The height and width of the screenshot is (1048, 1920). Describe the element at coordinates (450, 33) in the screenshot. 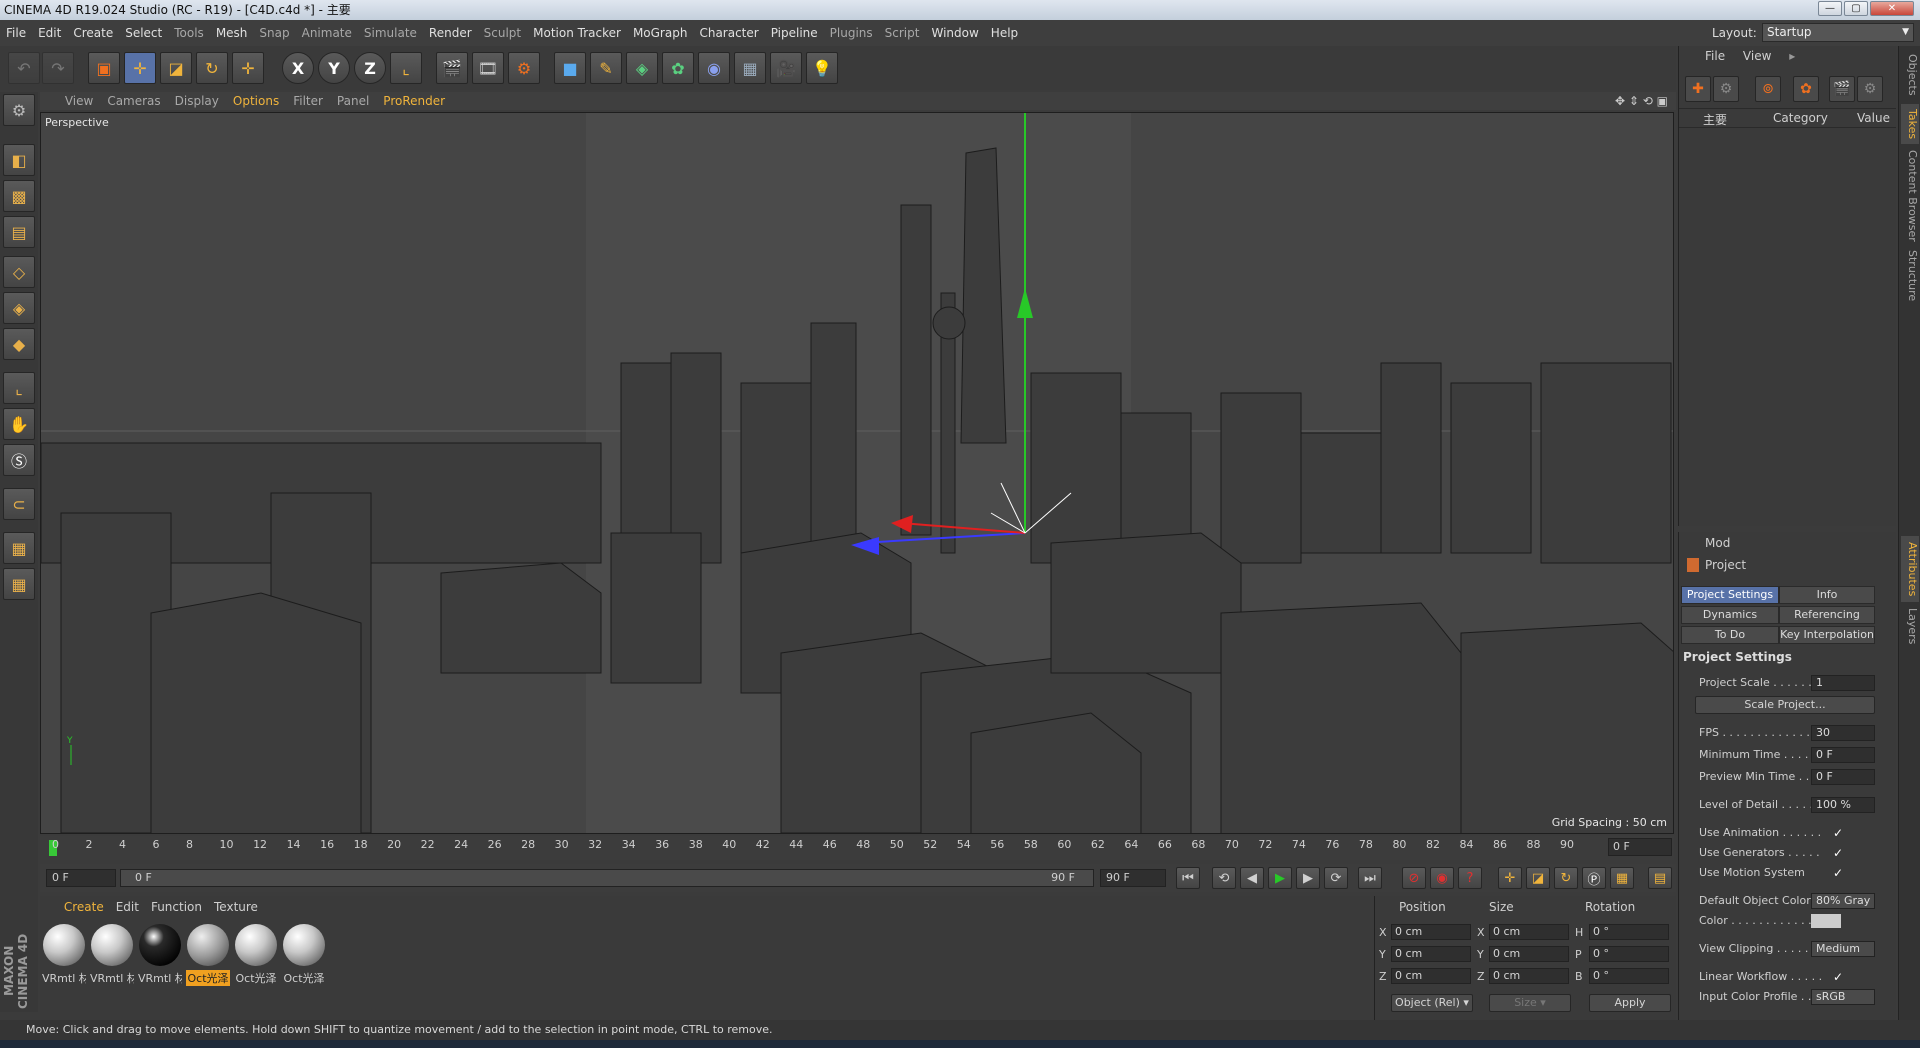

I see `menu-render: Render` at that location.